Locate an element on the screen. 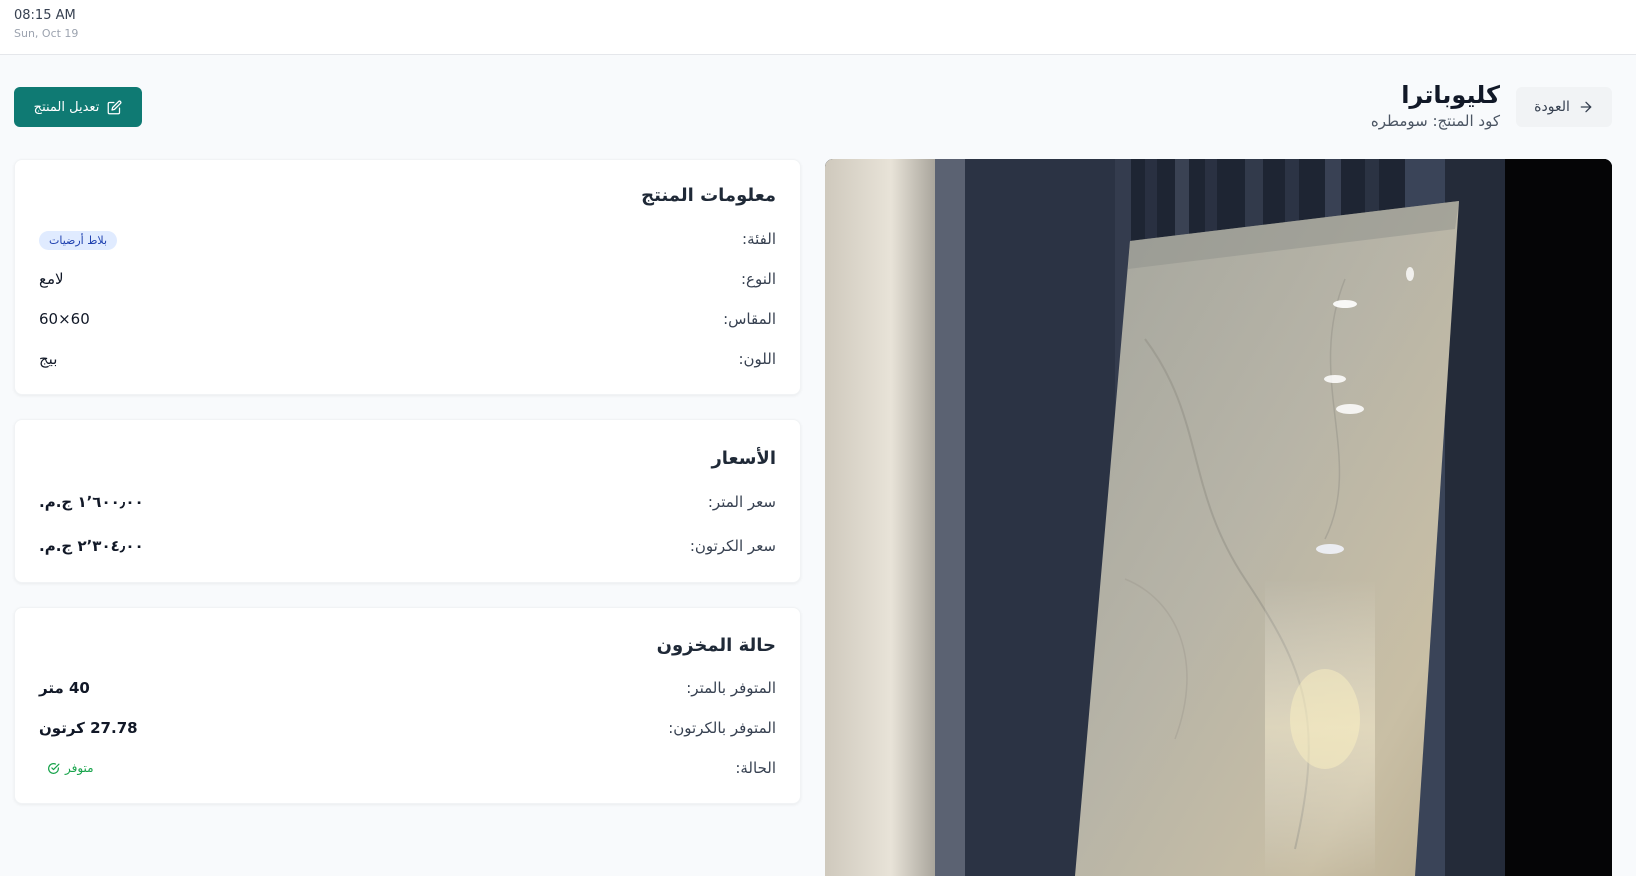  status-badge: متوفر is located at coordinates (70, 768).